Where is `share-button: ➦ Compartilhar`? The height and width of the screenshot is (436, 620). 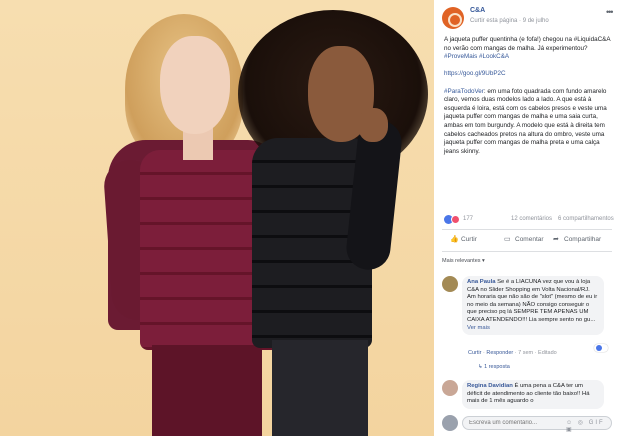
share-button: ➦ Compartilhar is located at coordinates (577, 239).